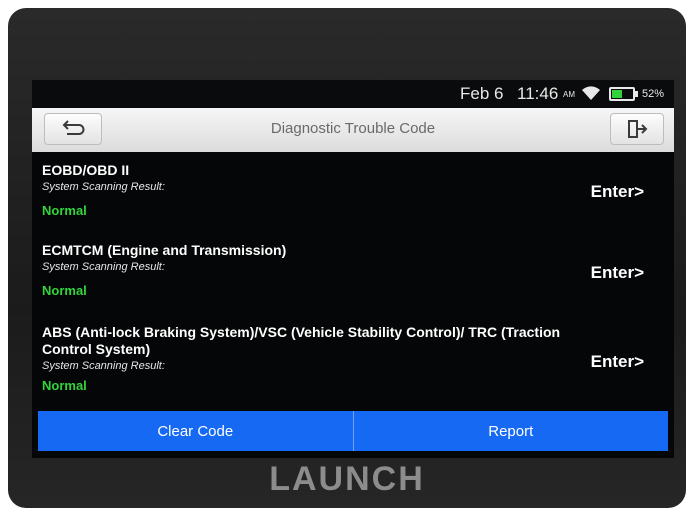 Image resolution: width=689 pixels, height=514 pixels. I want to click on clear-code-button: Clear Code, so click(195, 431).